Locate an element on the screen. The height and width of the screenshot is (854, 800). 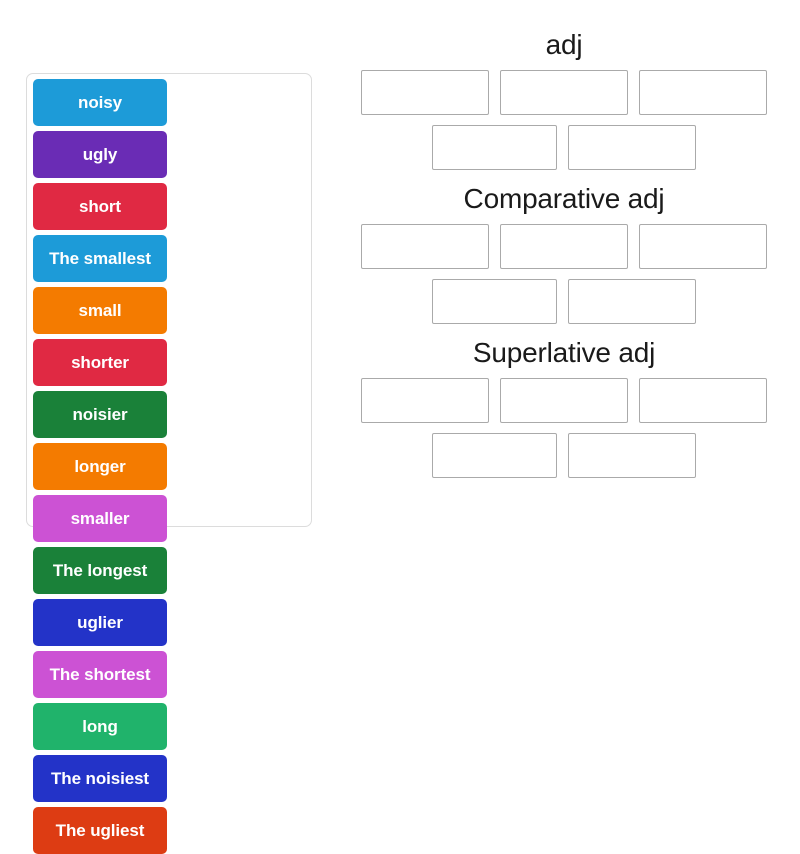
category-title: Comparative adj is located at coordinates (564, 199).